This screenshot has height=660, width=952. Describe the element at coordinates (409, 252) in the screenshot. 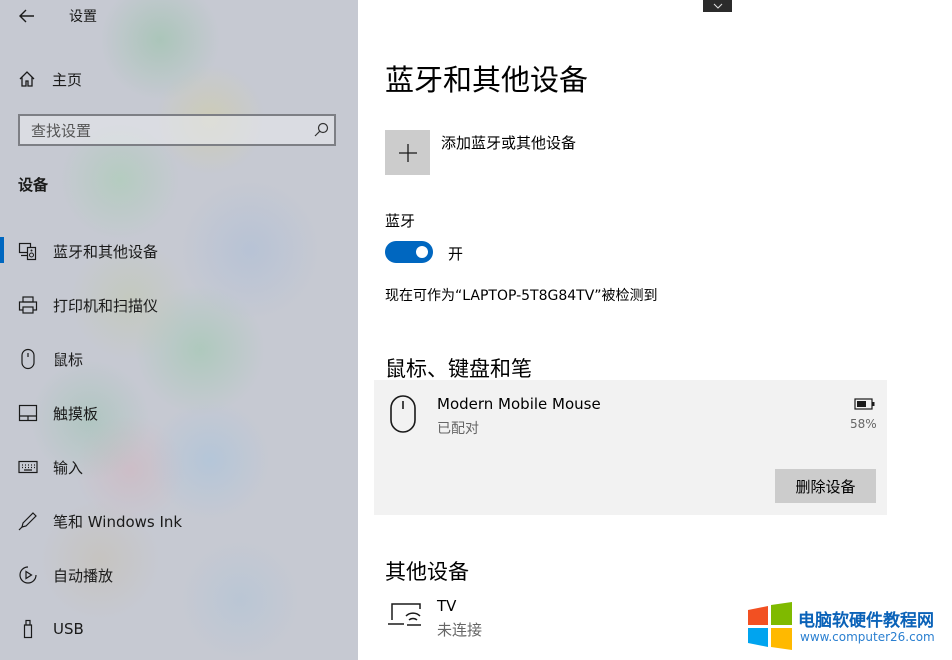

I see `bluetooth-toggle` at that location.